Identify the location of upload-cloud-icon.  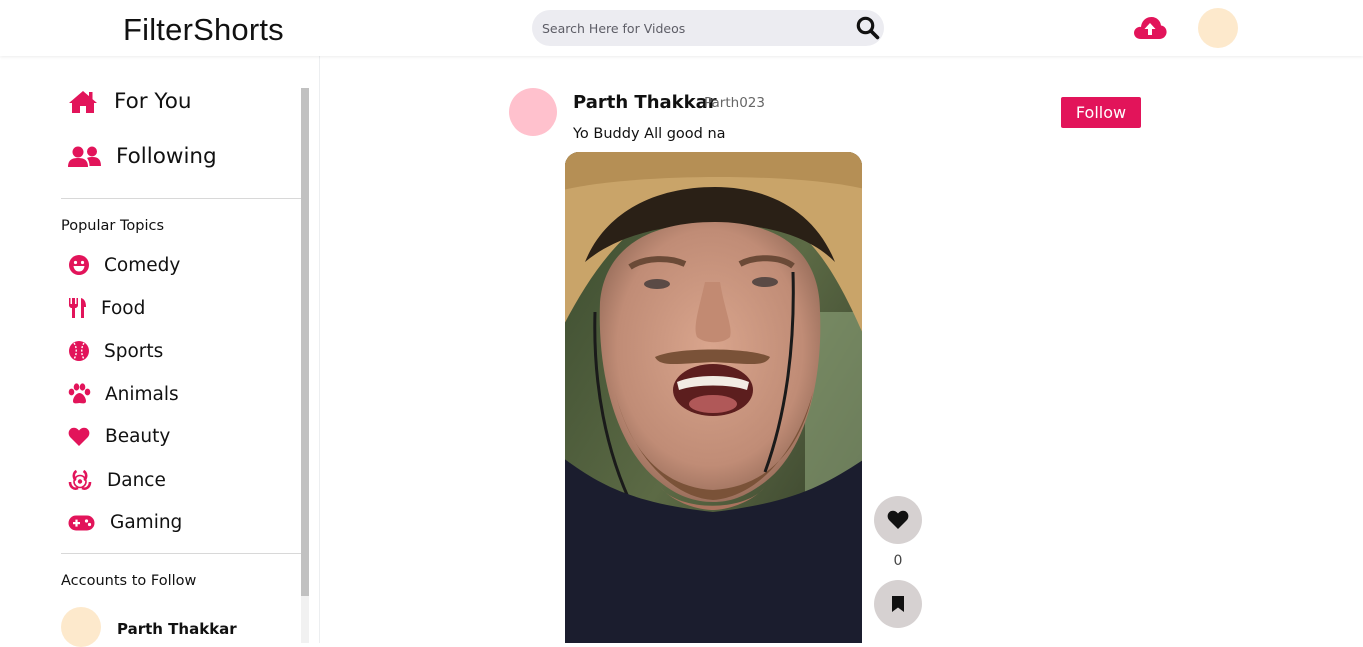
(1150, 28).